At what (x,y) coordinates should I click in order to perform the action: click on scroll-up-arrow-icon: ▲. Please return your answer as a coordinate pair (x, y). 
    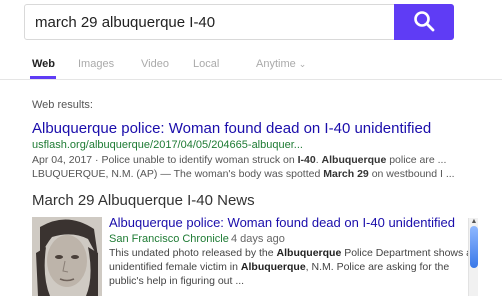
    Looking at the image, I should click on (474, 221).